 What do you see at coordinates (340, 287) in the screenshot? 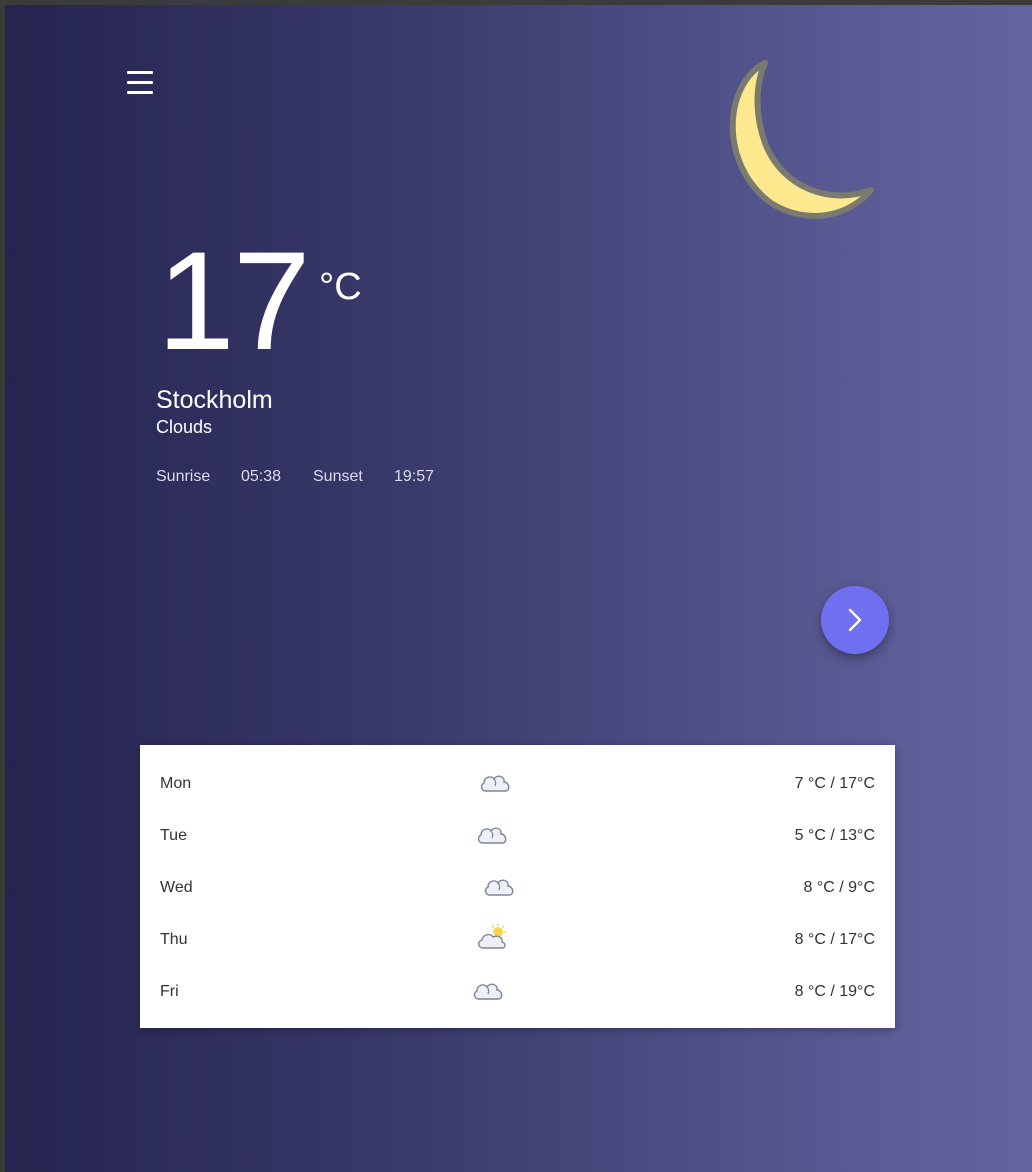
I see `temperature-unit: °C` at bounding box center [340, 287].